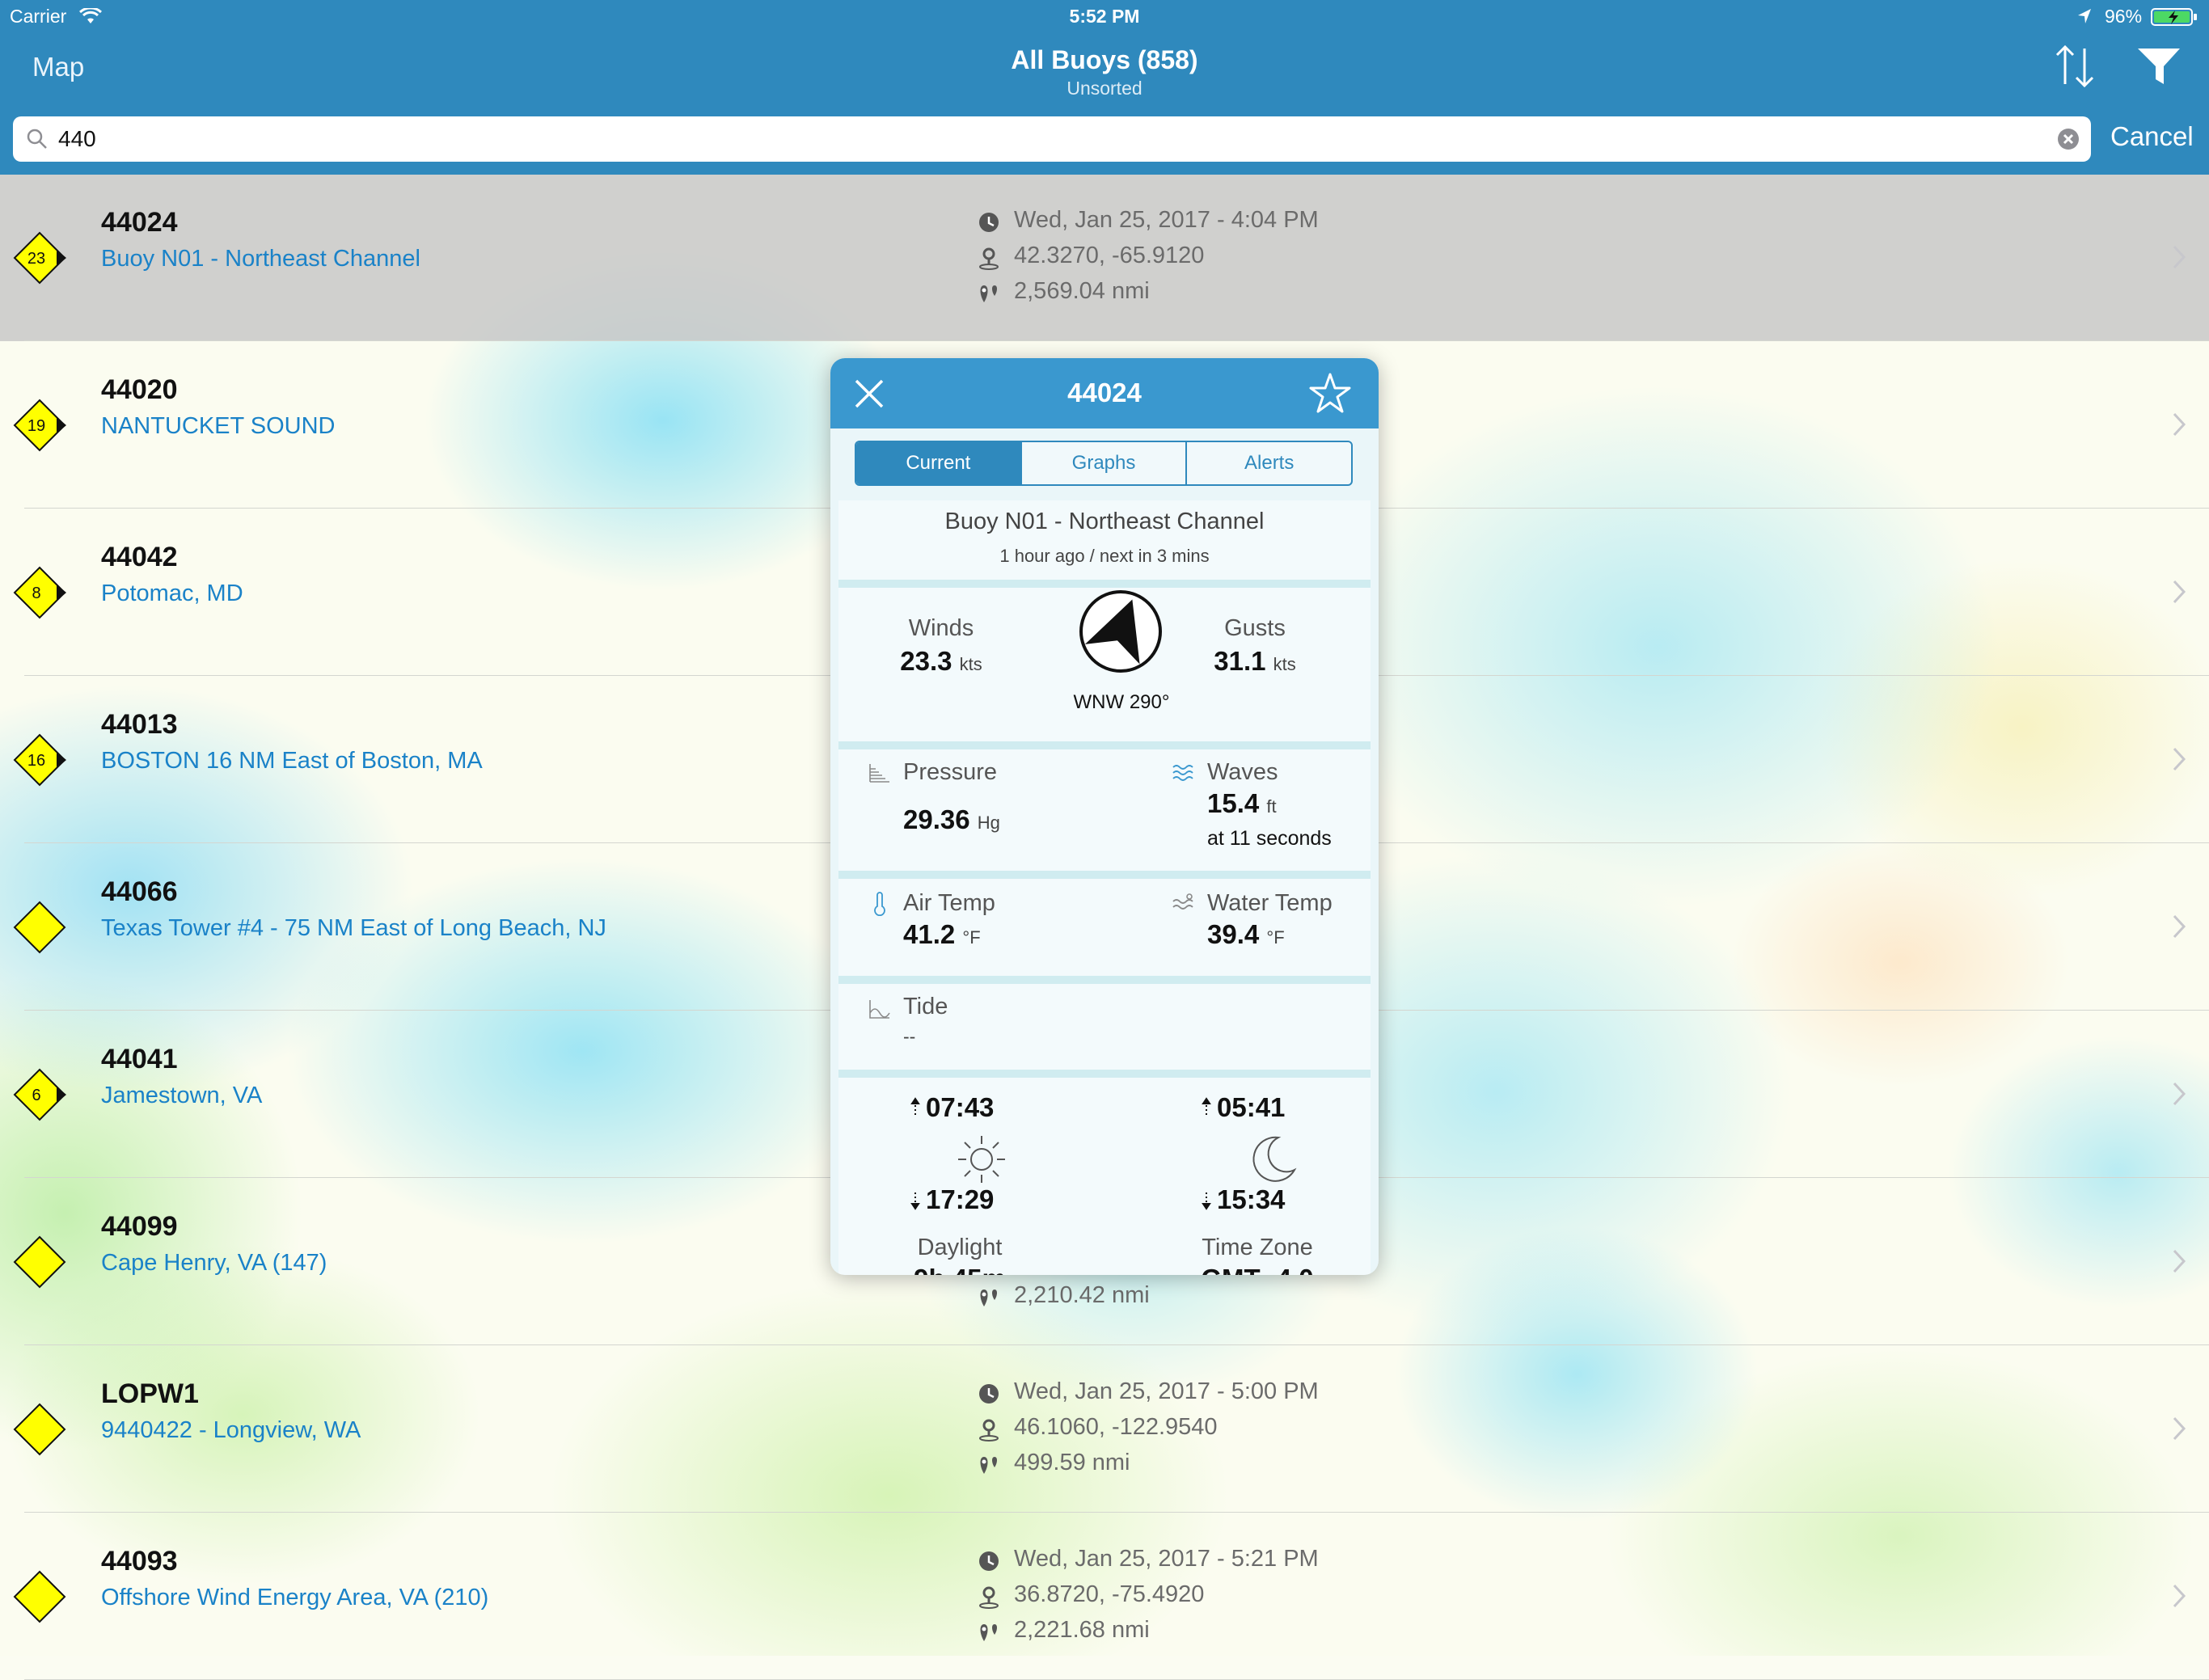 This screenshot has width=2209, height=1680. Describe the element at coordinates (1082, 1295) in the screenshot. I see `station-distance: 2,210.42 nmi` at that location.